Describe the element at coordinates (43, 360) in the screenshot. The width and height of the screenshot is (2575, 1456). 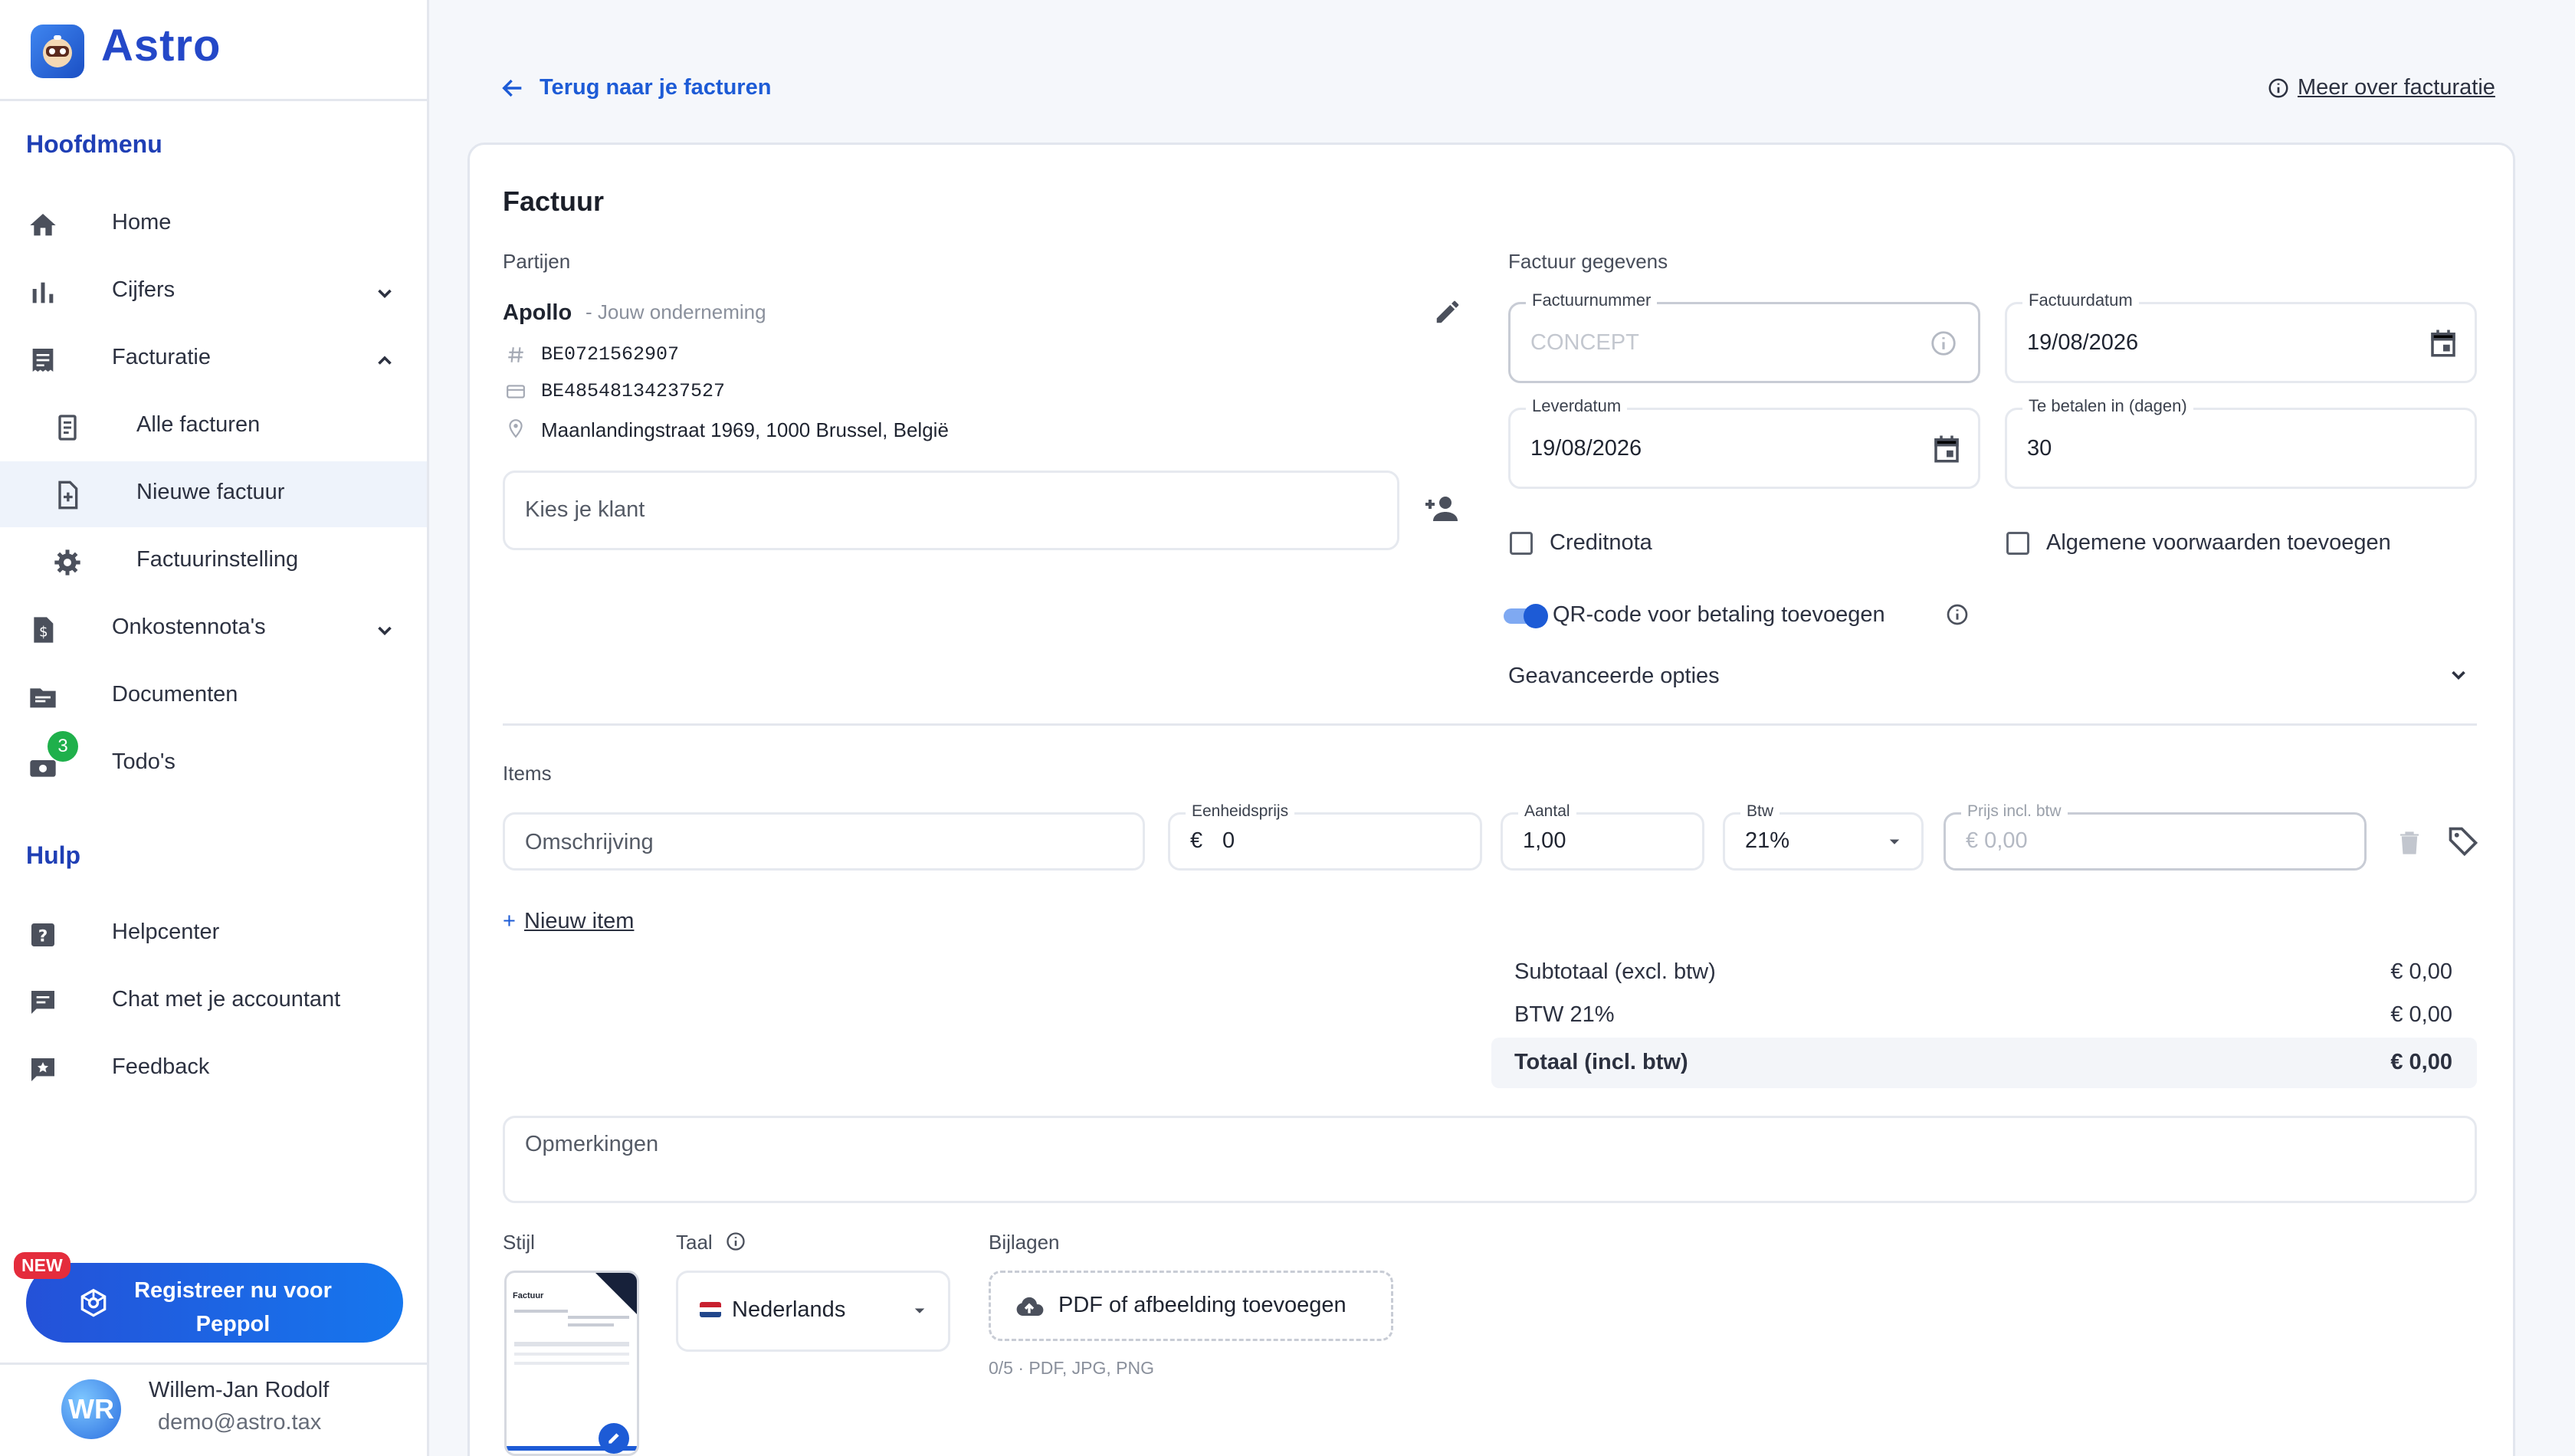
I see `invoice-icon` at that location.